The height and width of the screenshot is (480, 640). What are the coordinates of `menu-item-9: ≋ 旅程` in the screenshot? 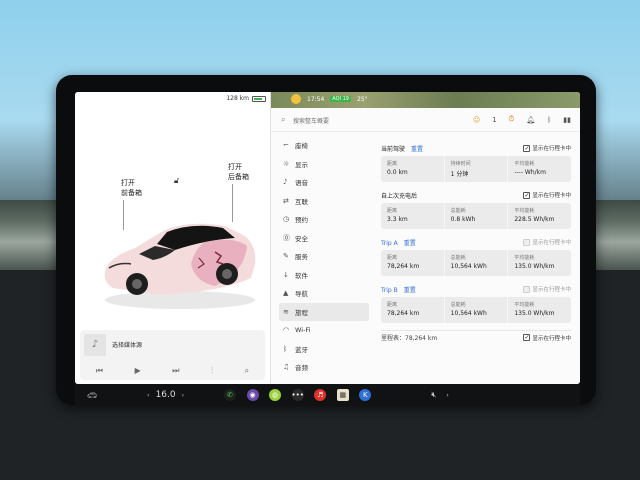 It's located at (324, 311).